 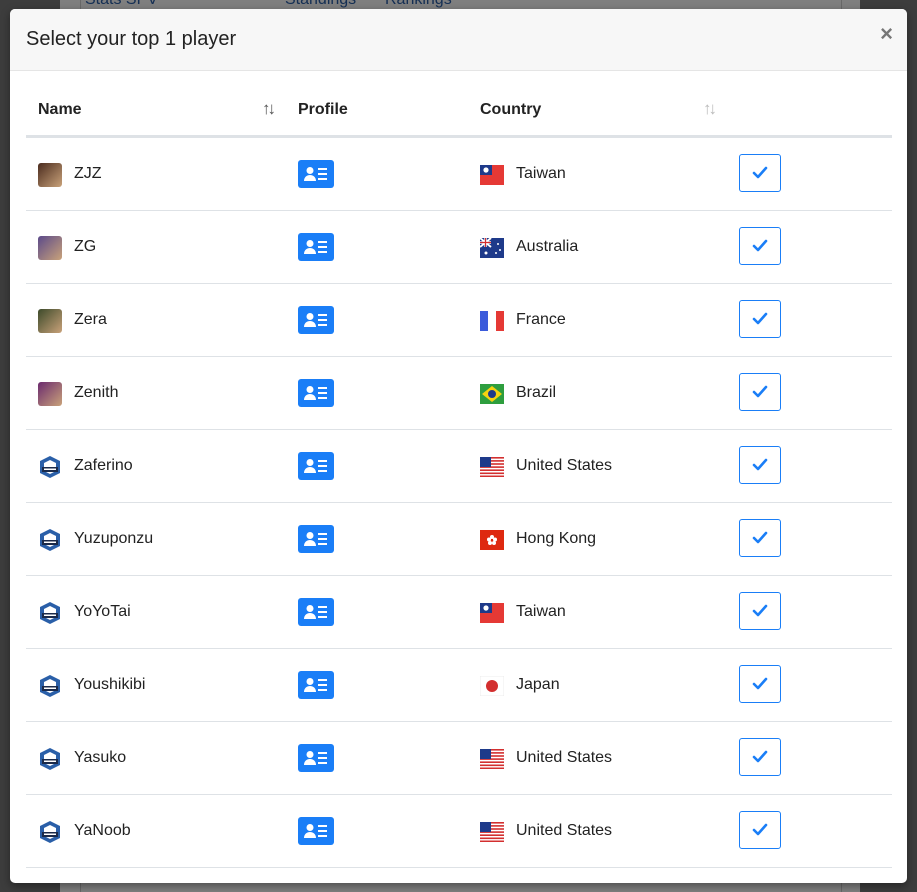 What do you see at coordinates (102, 830) in the screenshot?
I see `player-name: YaNoob` at bounding box center [102, 830].